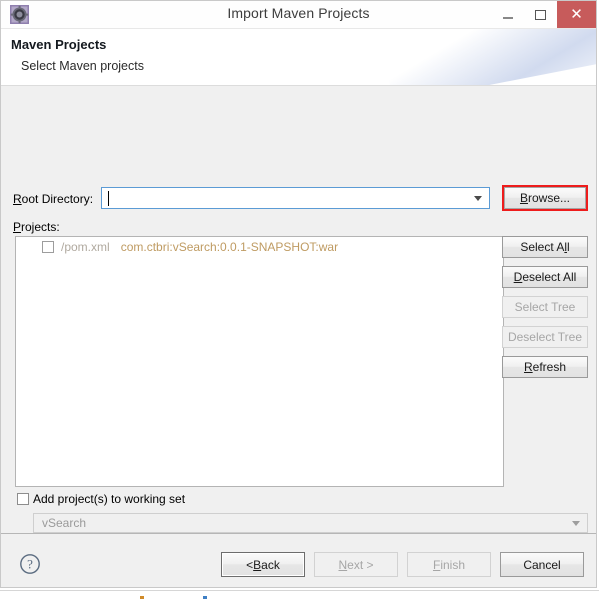  Describe the element at coordinates (549, 367) in the screenshot. I see `refresh-label: efresh` at that location.